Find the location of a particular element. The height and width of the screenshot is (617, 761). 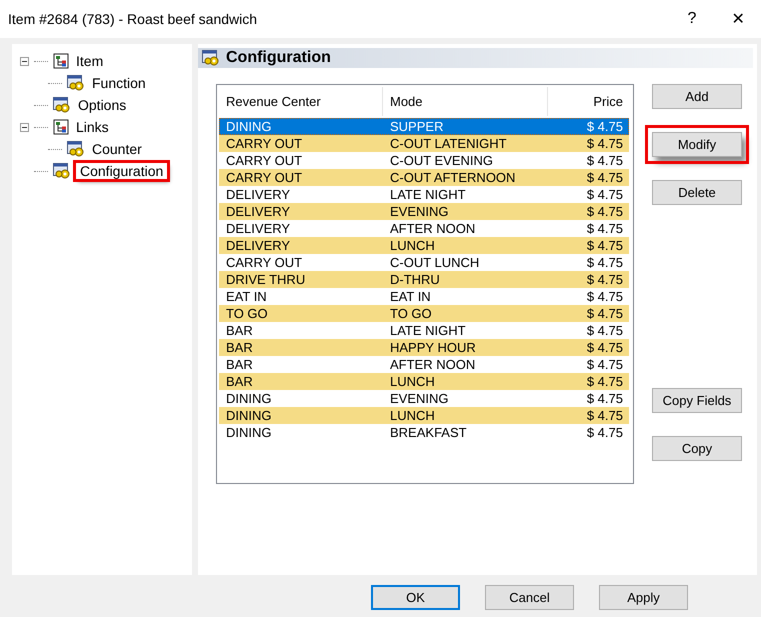

table-row: DINING LUNCH $ 4.75 is located at coordinates (424, 415).